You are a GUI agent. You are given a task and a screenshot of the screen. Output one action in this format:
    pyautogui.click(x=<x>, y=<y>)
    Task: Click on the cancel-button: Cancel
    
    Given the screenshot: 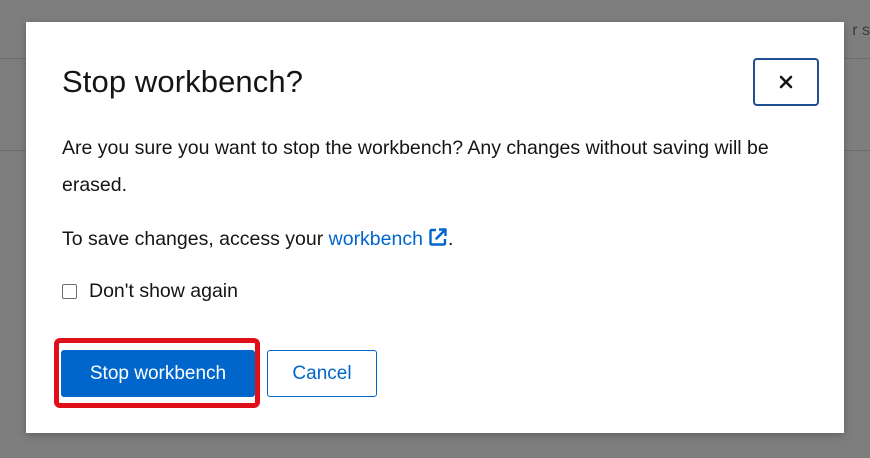 What is the action you would take?
    pyautogui.click(x=322, y=373)
    